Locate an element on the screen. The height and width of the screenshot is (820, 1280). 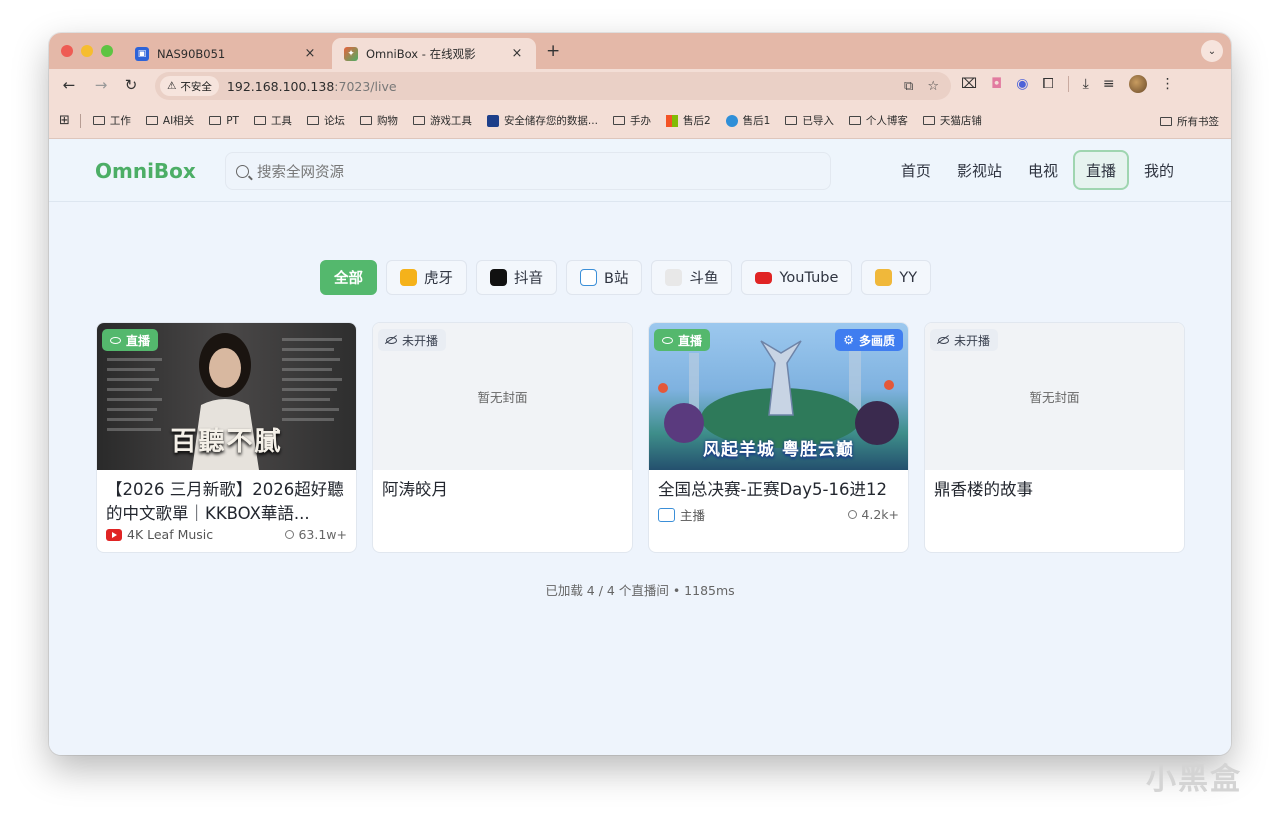
filter-chip: YY is located at coordinates (896, 277).